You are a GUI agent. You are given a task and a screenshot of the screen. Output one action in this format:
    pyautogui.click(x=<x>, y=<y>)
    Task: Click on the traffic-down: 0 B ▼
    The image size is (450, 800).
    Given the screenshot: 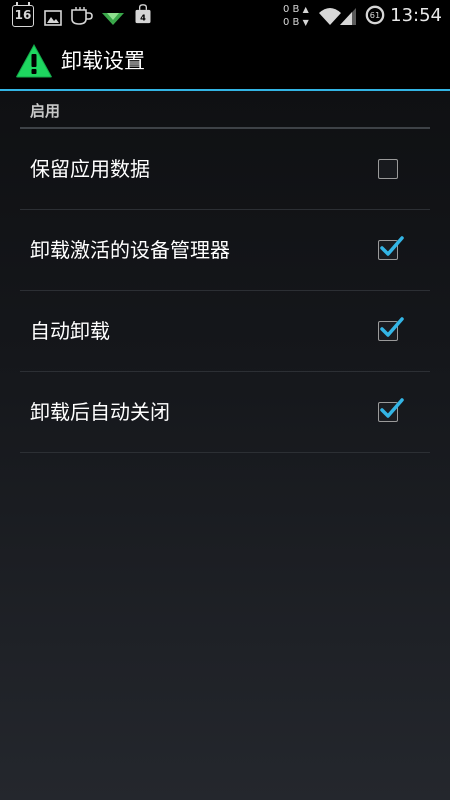 What is the action you would take?
    pyautogui.click(x=296, y=22)
    